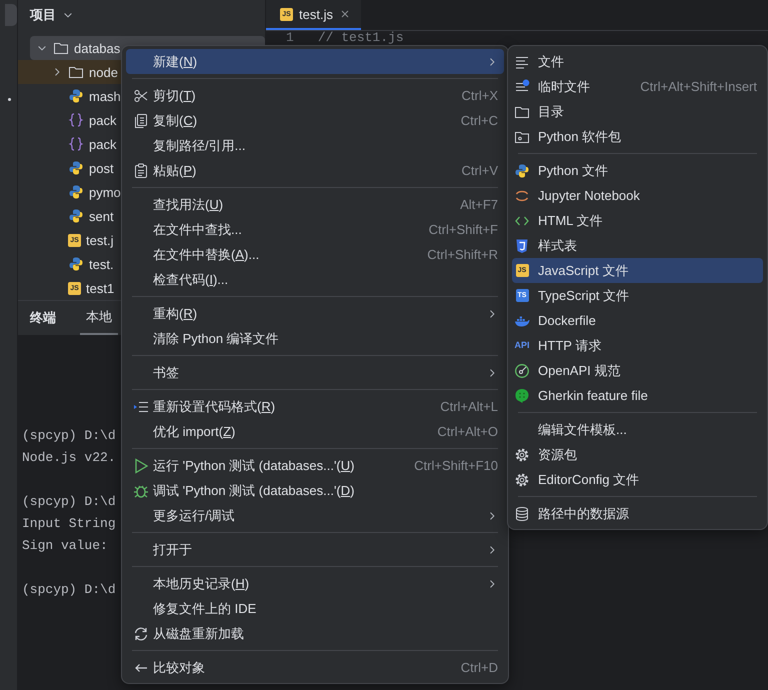 This screenshot has width=768, height=690. I want to click on shortcut-text: Ctrl+Shift+F10, so click(456, 465).